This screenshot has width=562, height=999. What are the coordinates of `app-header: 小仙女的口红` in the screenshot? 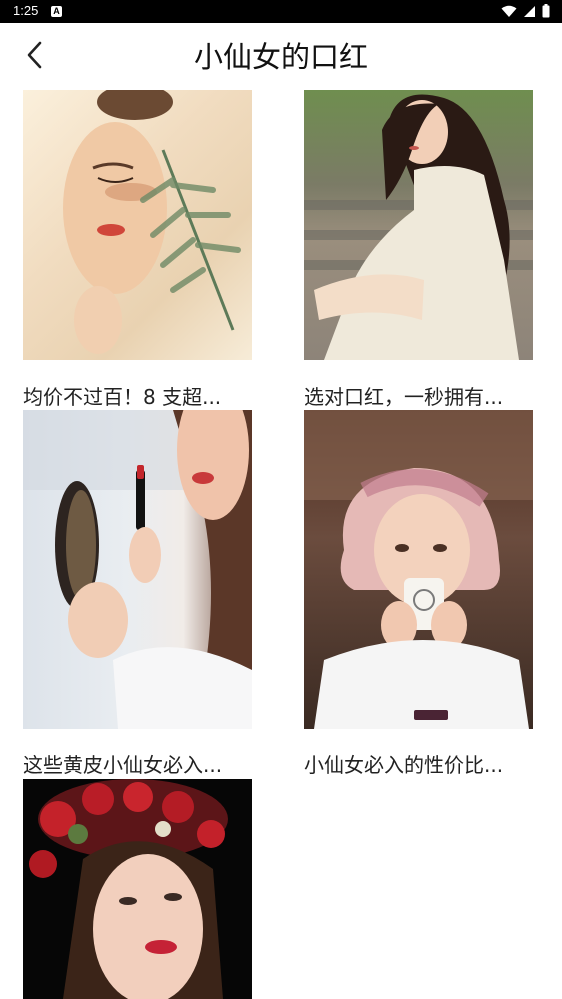 It's located at (281, 56).